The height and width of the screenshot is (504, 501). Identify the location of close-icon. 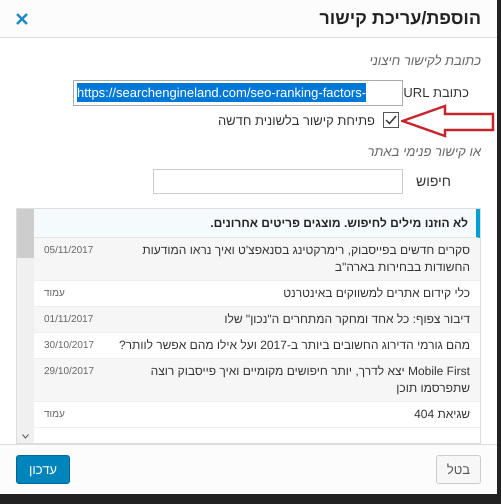
(22, 18).